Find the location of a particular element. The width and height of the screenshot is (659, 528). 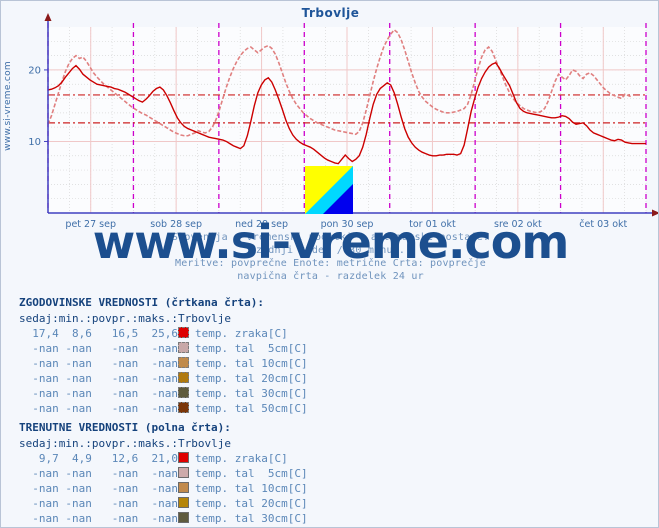

table-row: -nan -nan -nan -nan temp. tal 50cm[C] is located at coordinates (163, 408).